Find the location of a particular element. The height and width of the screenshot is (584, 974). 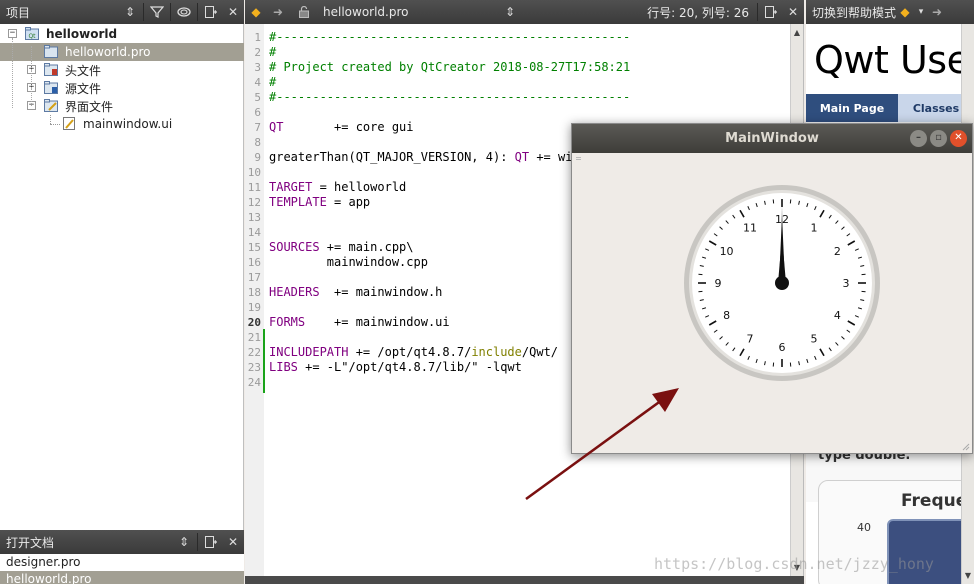

arrow-head-icon is located at coordinates (665, 400).